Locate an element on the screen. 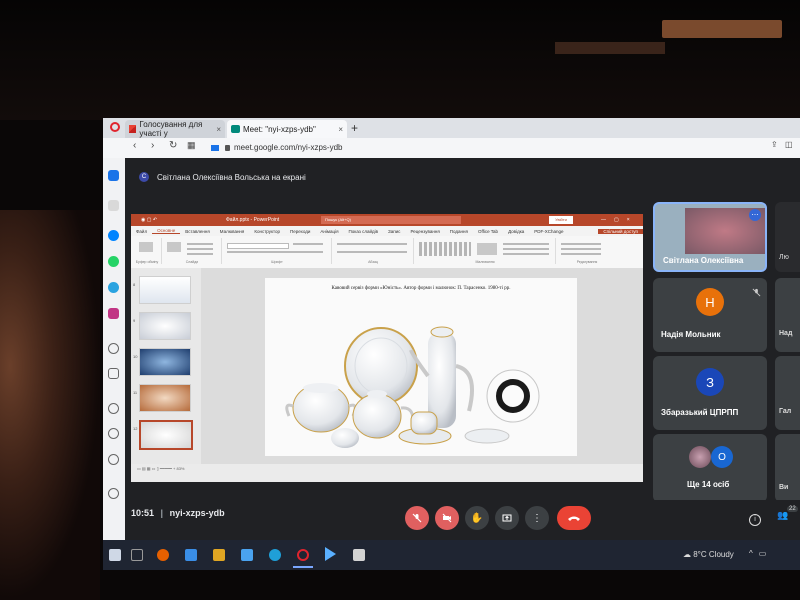 The width and height of the screenshot is (800, 600). presenter-avatar: С is located at coordinates (144, 177).